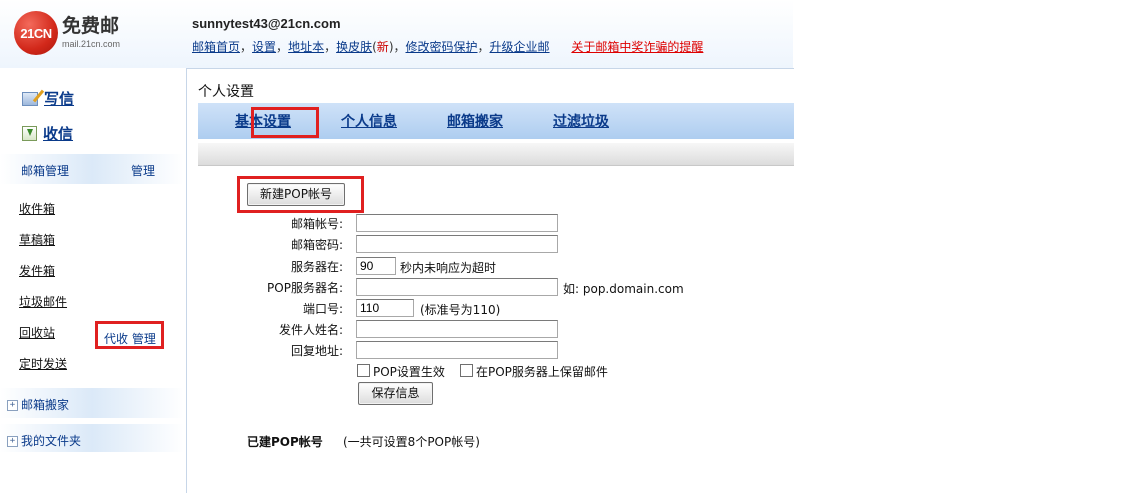 This screenshot has height=493, width=1137. Describe the element at coordinates (637, 47) in the screenshot. I see `link-fraud-warning: 关于邮箱中奖诈骗的提醒` at that location.